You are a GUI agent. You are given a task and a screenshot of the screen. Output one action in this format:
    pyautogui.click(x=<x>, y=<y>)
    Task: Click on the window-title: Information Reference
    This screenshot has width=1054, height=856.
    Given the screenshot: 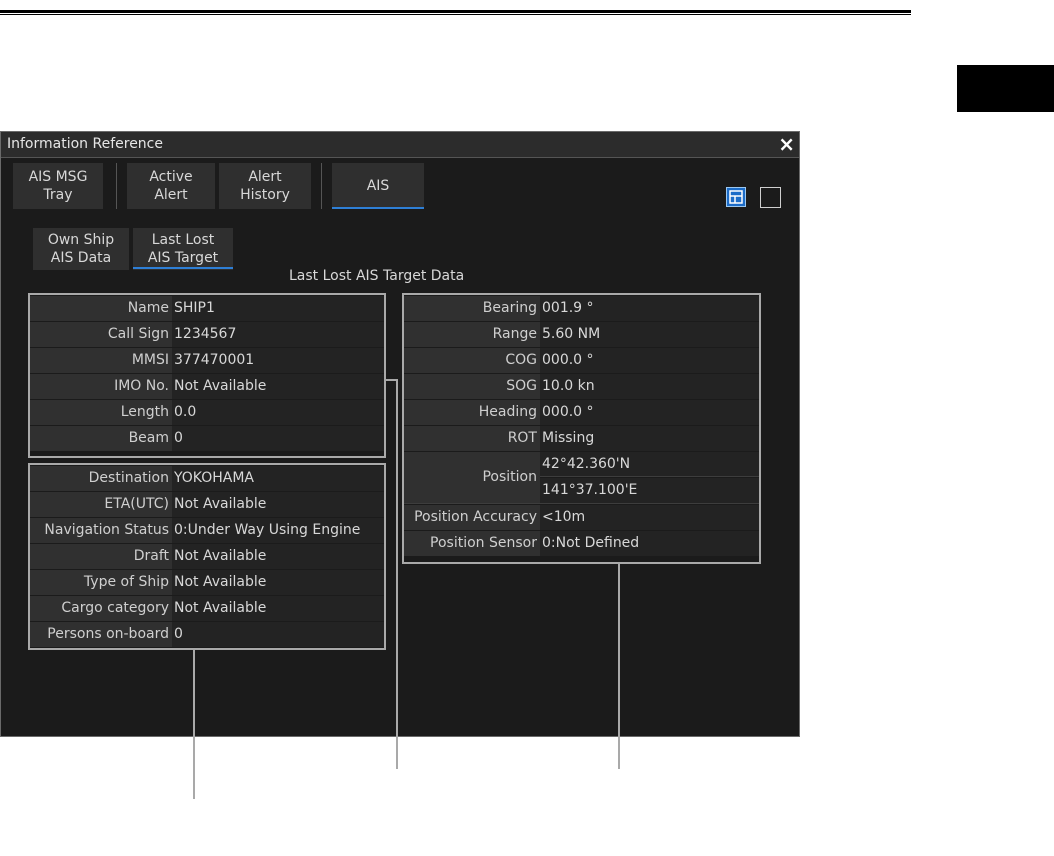 What is the action you would take?
    pyautogui.click(x=85, y=144)
    